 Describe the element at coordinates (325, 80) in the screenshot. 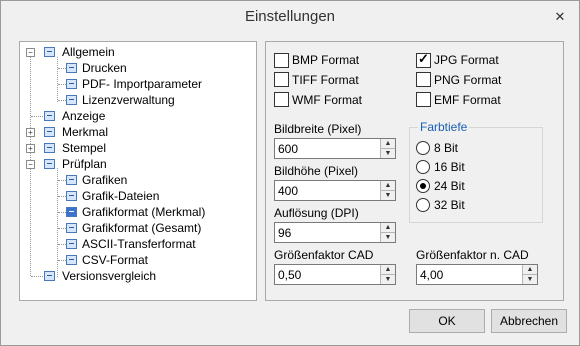

I see `tiff-label: TIFF Format` at that location.